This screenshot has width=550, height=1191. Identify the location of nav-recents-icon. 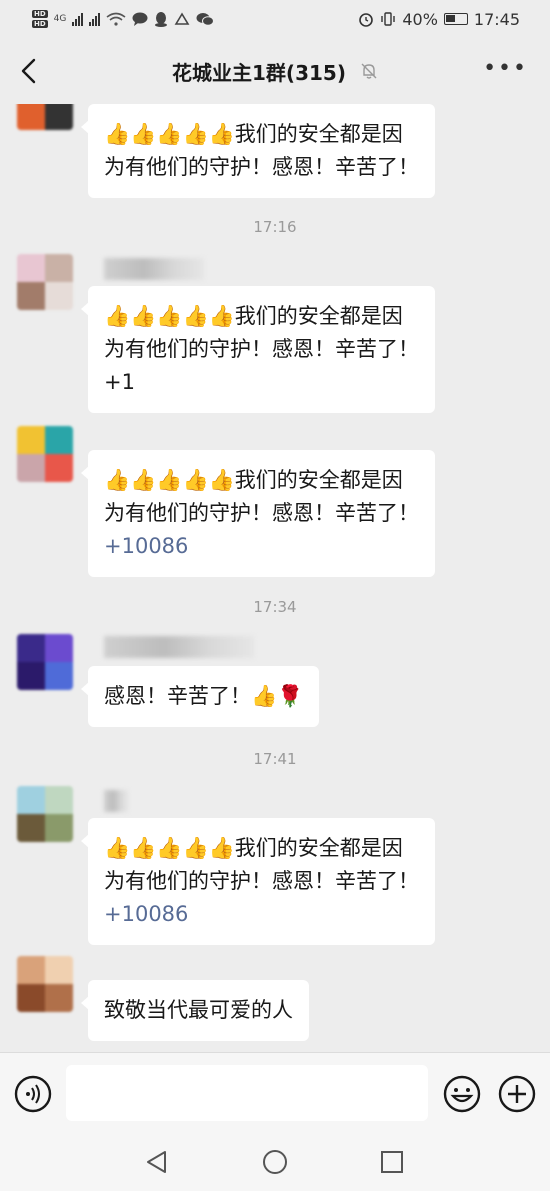
(392, 1162).